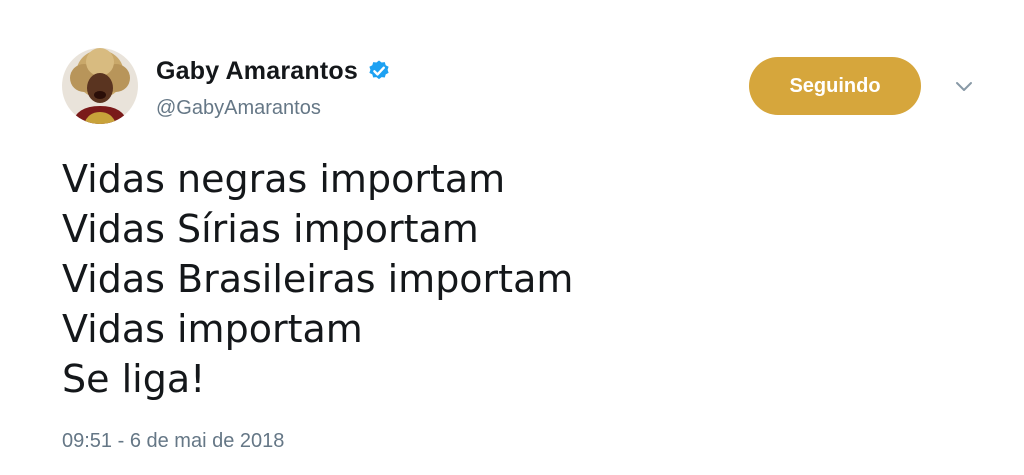  What do you see at coordinates (212, 329) in the screenshot?
I see `tweet-line: Vidas importam` at bounding box center [212, 329].